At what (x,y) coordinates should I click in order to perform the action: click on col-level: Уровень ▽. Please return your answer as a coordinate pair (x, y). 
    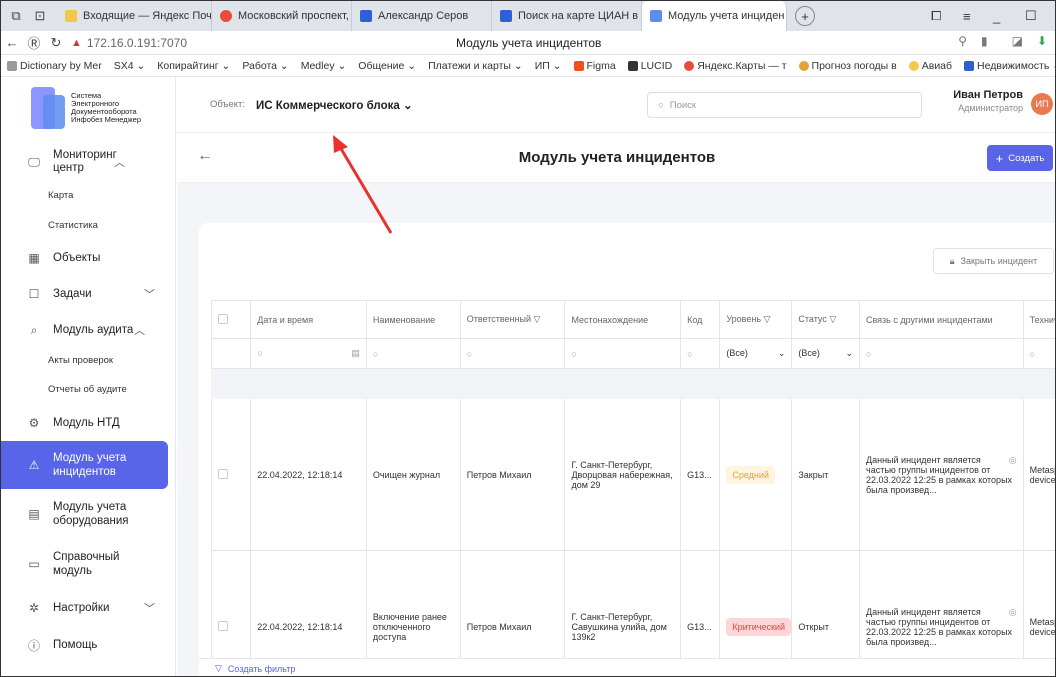
    Looking at the image, I should click on (756, 319).